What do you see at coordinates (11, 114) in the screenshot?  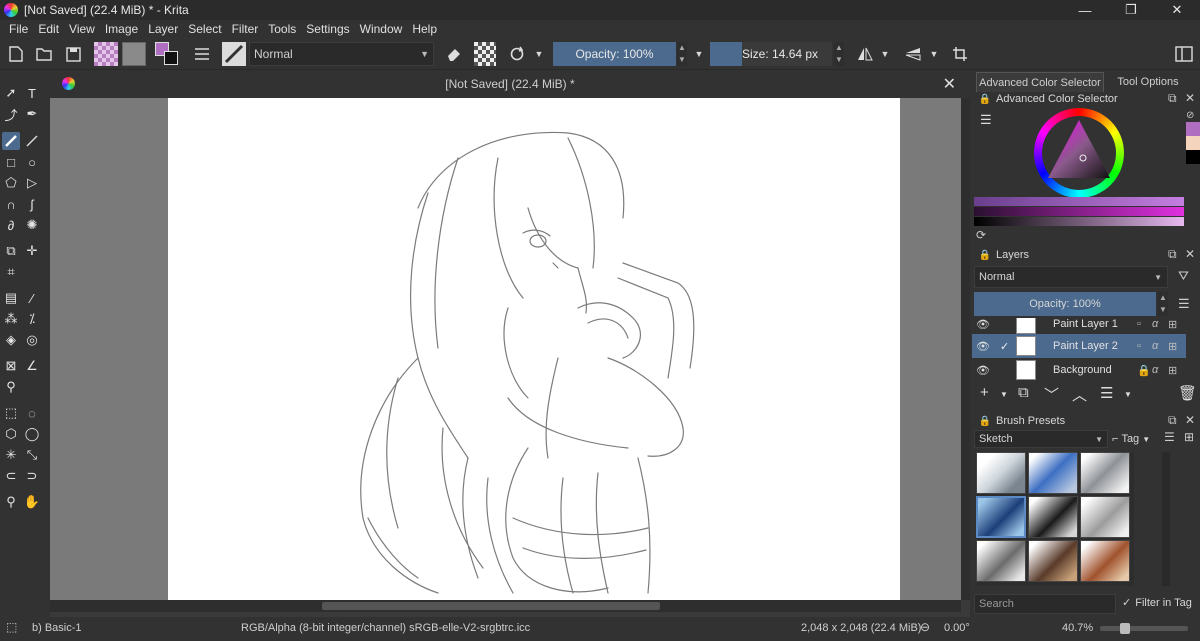 I see `edit-shapes-icon: ⤴` at bounding box center [11, 114].